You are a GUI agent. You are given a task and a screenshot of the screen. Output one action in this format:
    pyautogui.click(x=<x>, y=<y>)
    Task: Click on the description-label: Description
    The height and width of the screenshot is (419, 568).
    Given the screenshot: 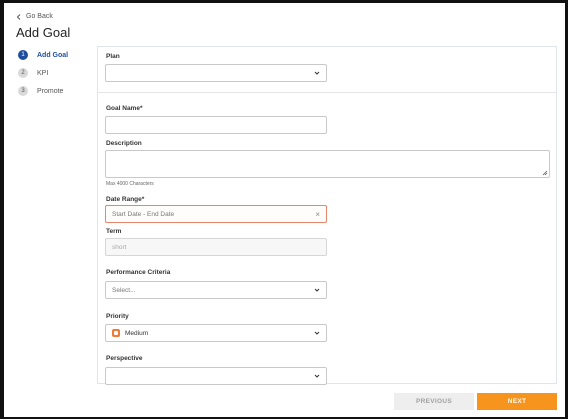 What is the action you would take?
    pyautogui.click(x=124, y=143)
    